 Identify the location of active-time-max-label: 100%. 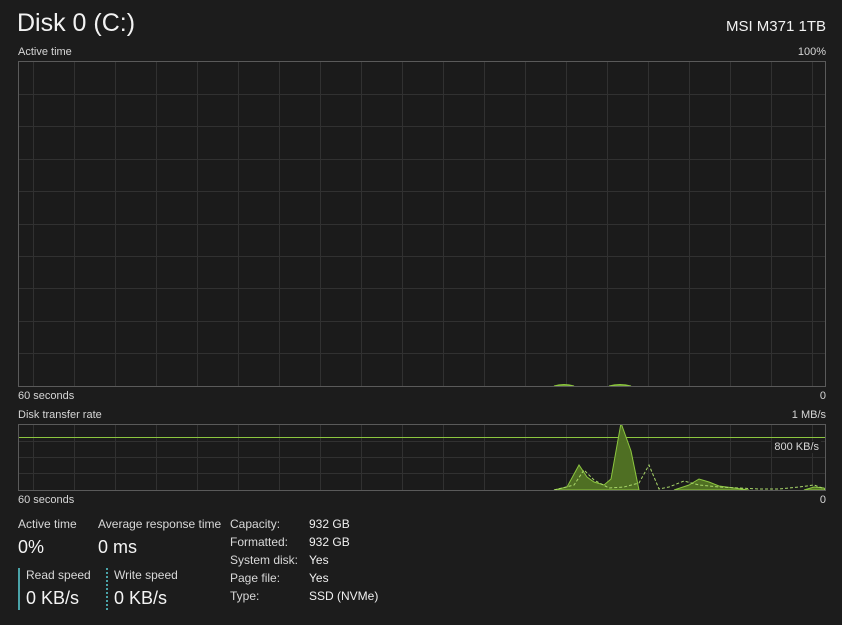
(811, 52).